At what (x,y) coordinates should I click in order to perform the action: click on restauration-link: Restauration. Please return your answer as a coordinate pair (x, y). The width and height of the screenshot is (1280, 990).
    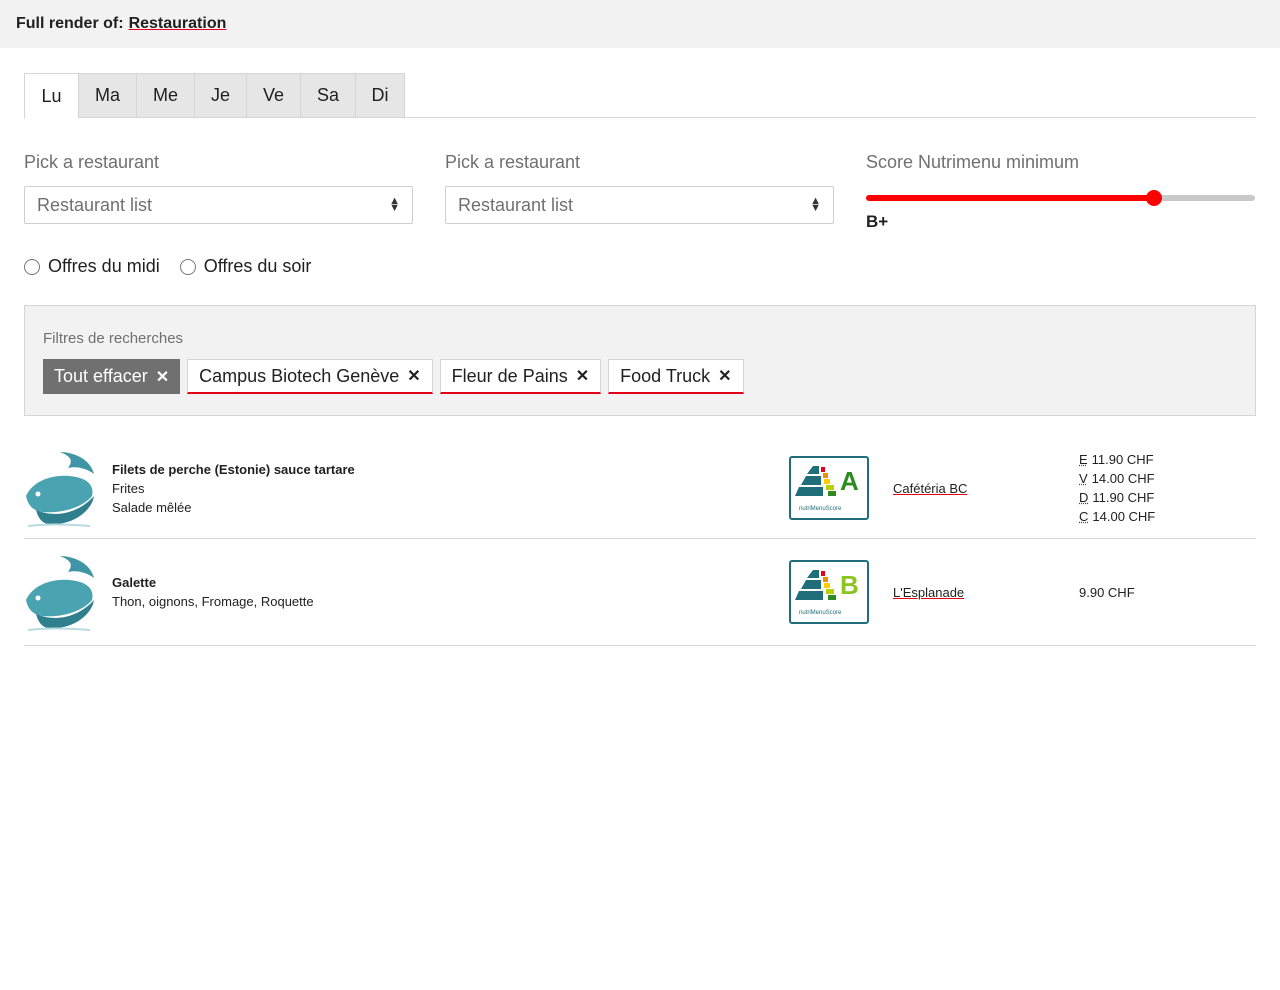
    Looking at the image, I should click on (178, 24).